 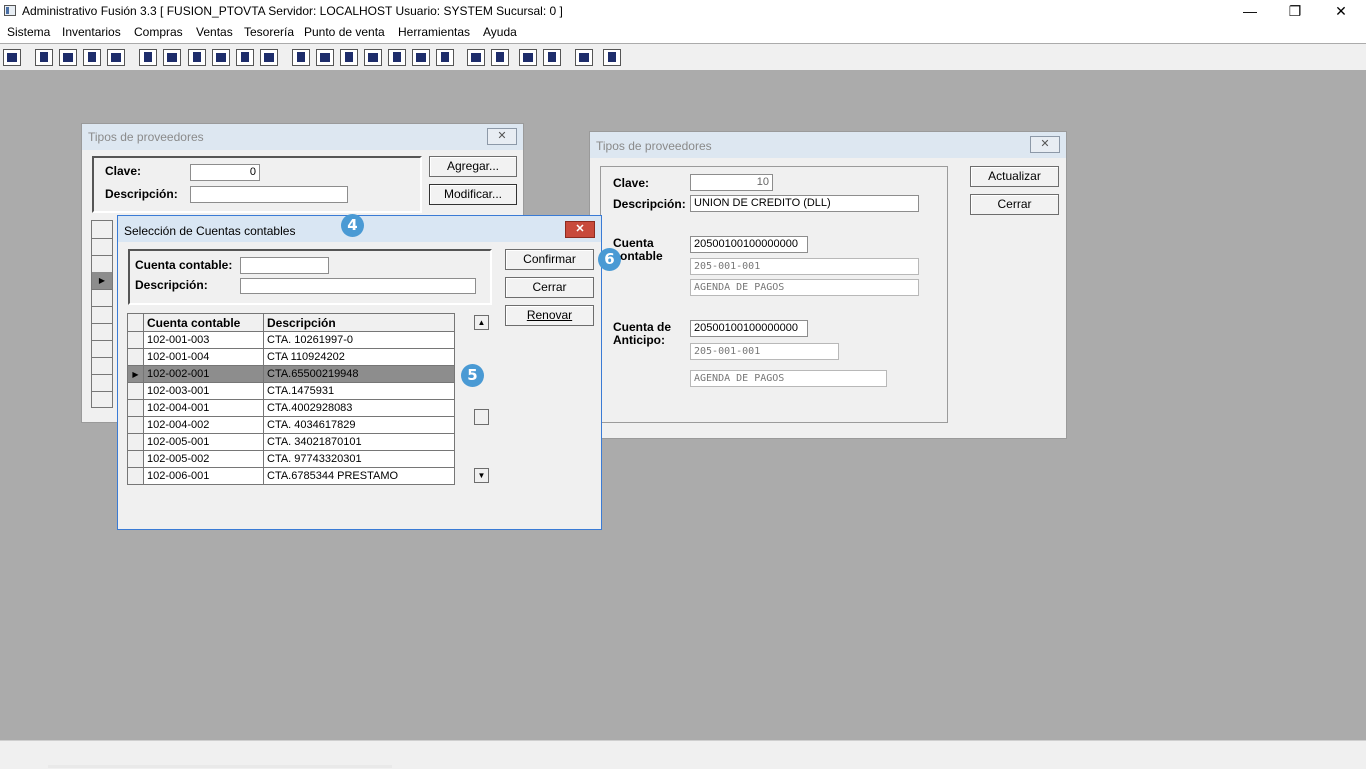 I want to click on transfer-icon, so click(x=92, y=57).